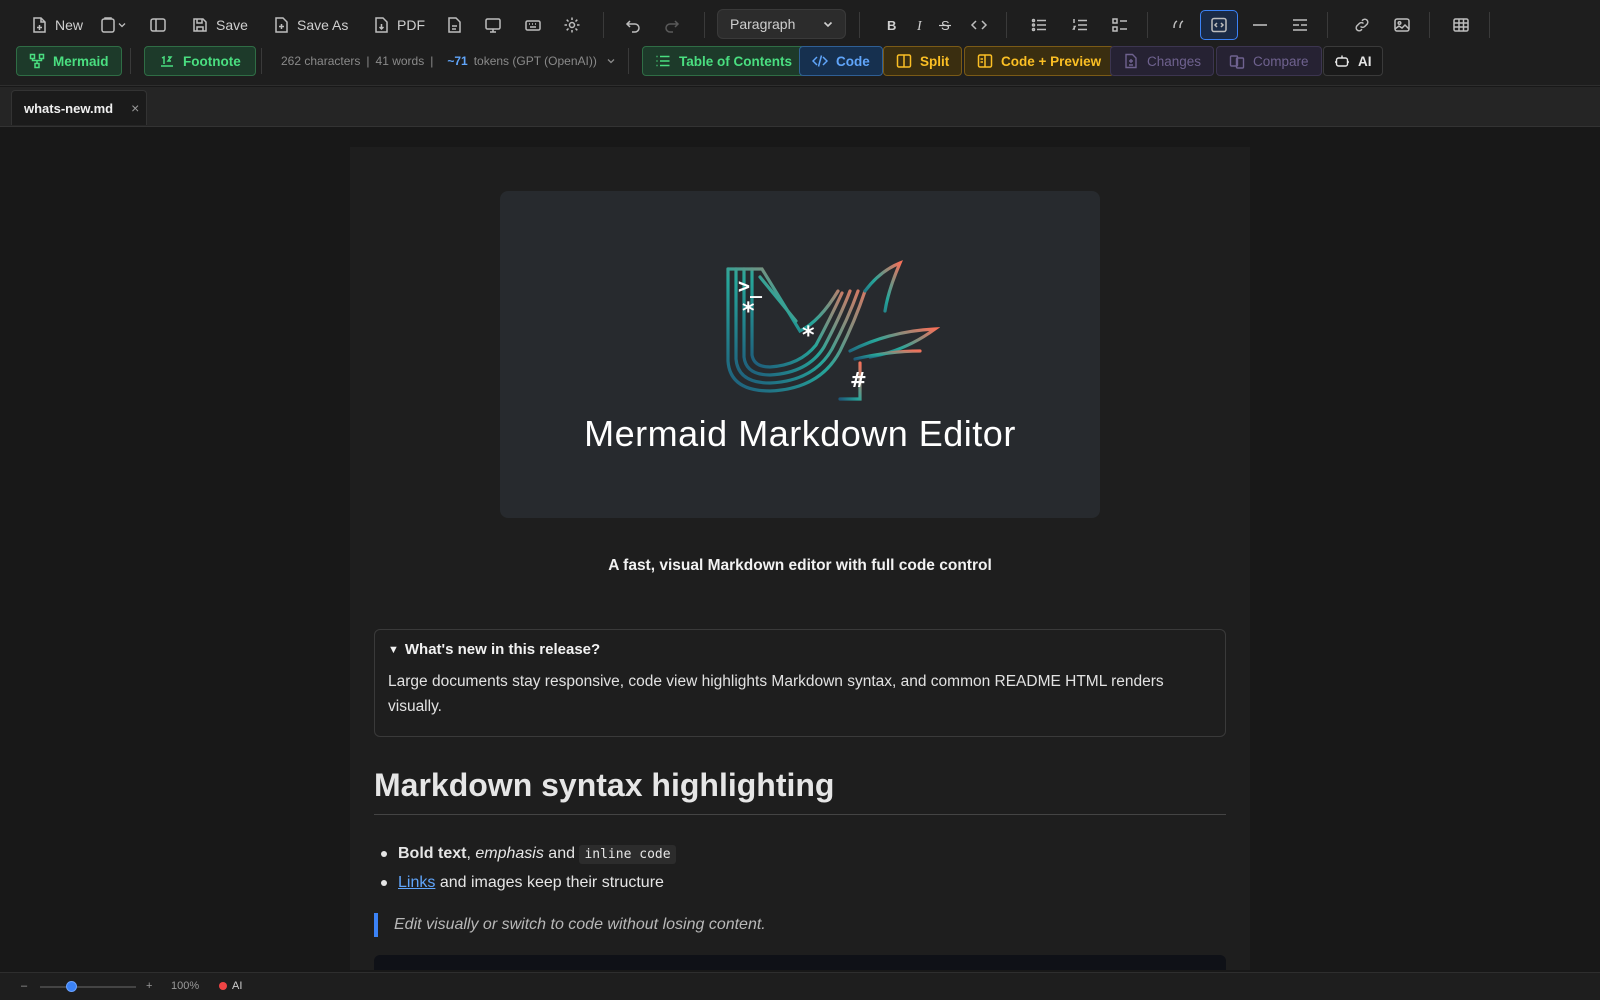 Image resolution: width=1600 pixels, height=1000 pixels. Describe the element at coordinates (1362, 25) in the screenshot. I see `insert-link-button` at that location.